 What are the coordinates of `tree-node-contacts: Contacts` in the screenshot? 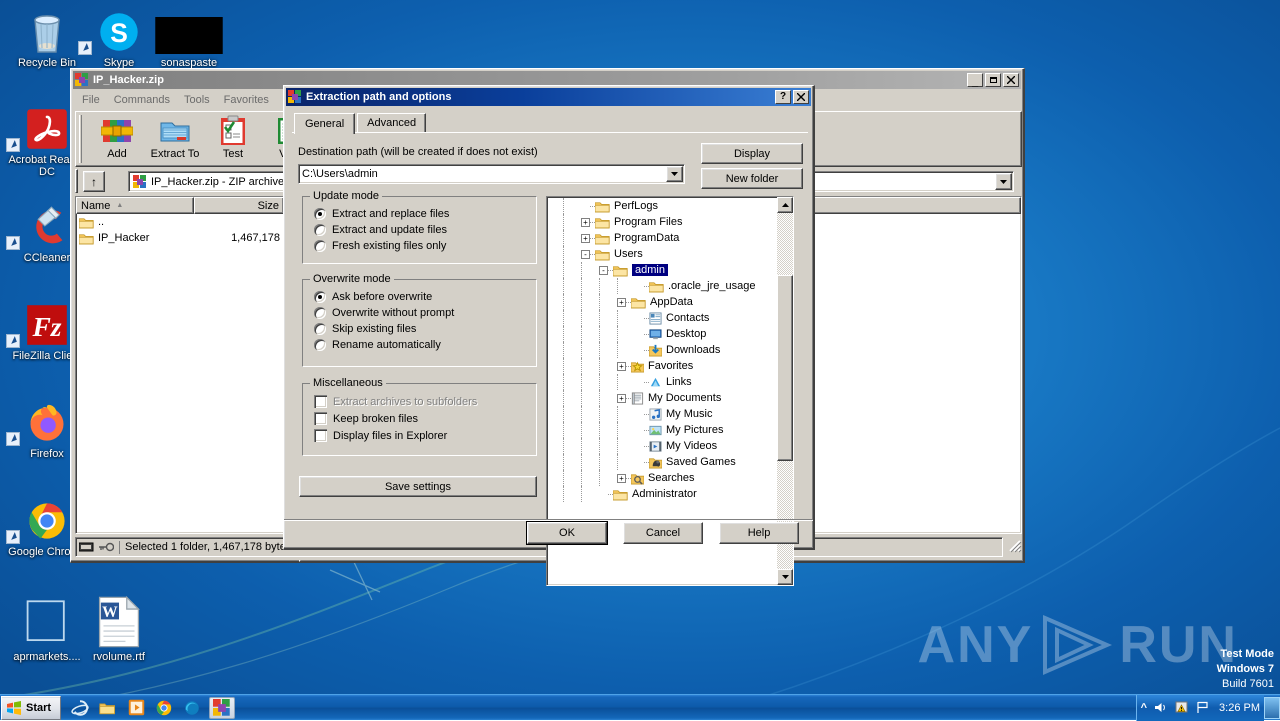 It's located at (661, 318).